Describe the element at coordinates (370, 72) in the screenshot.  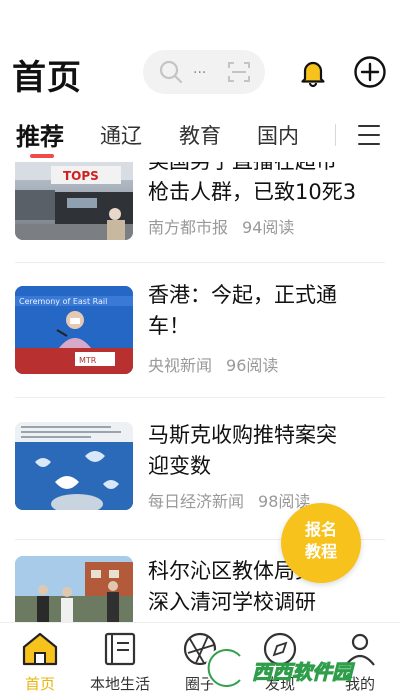
I see `plus-icon` at that location.